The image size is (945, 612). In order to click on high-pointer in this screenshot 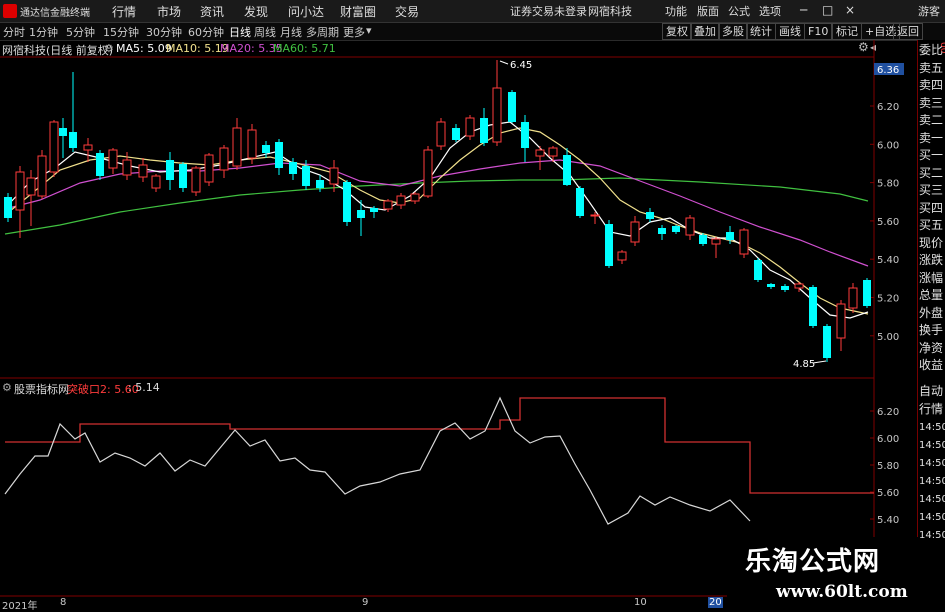, I will do `click(504, 62)`.